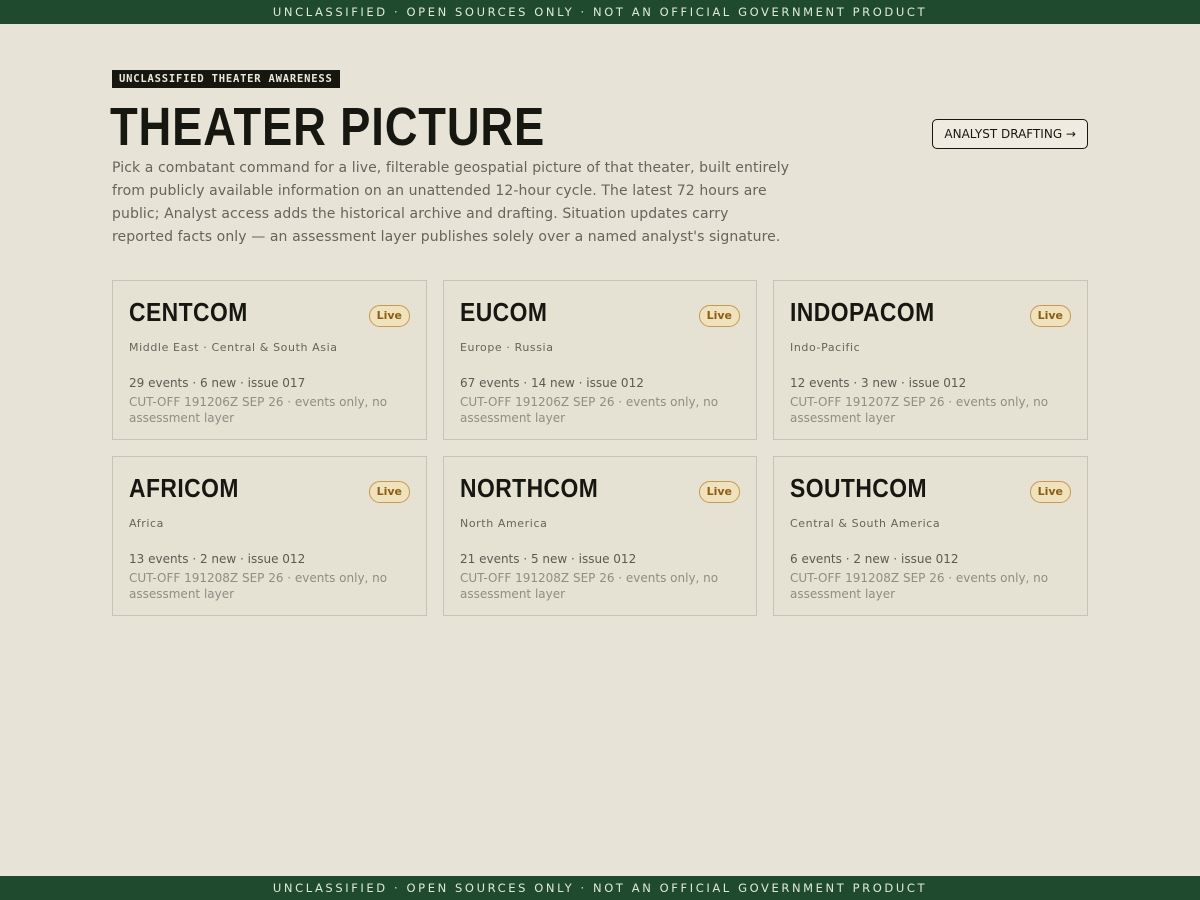 The height and width of the screenshot is (900, 1200). What do you see at coordinates (233, 347) in the screenshot?
I see `command-region: Middle East · Central & South Asia` at bounding box center [233, 347].